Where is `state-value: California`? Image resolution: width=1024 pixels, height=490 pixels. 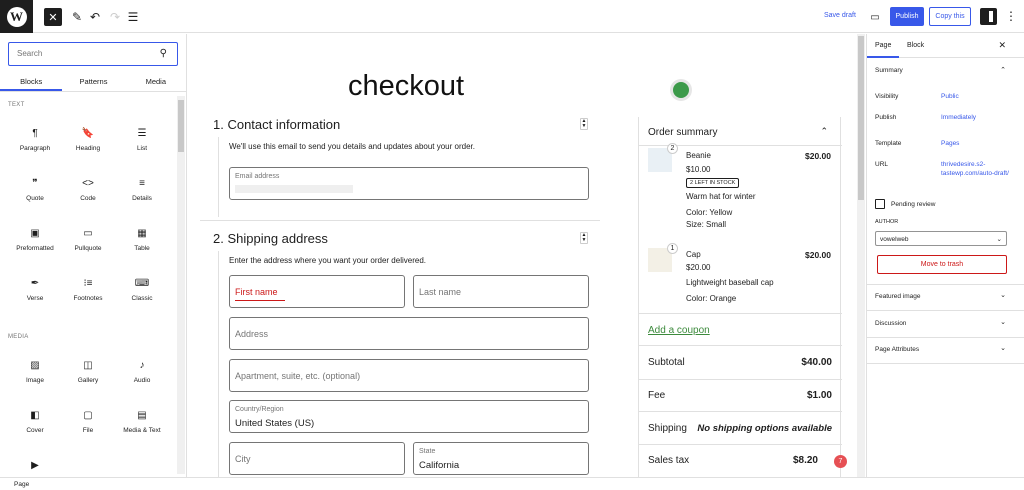 state-value: California is located at coordinates (439, 465).